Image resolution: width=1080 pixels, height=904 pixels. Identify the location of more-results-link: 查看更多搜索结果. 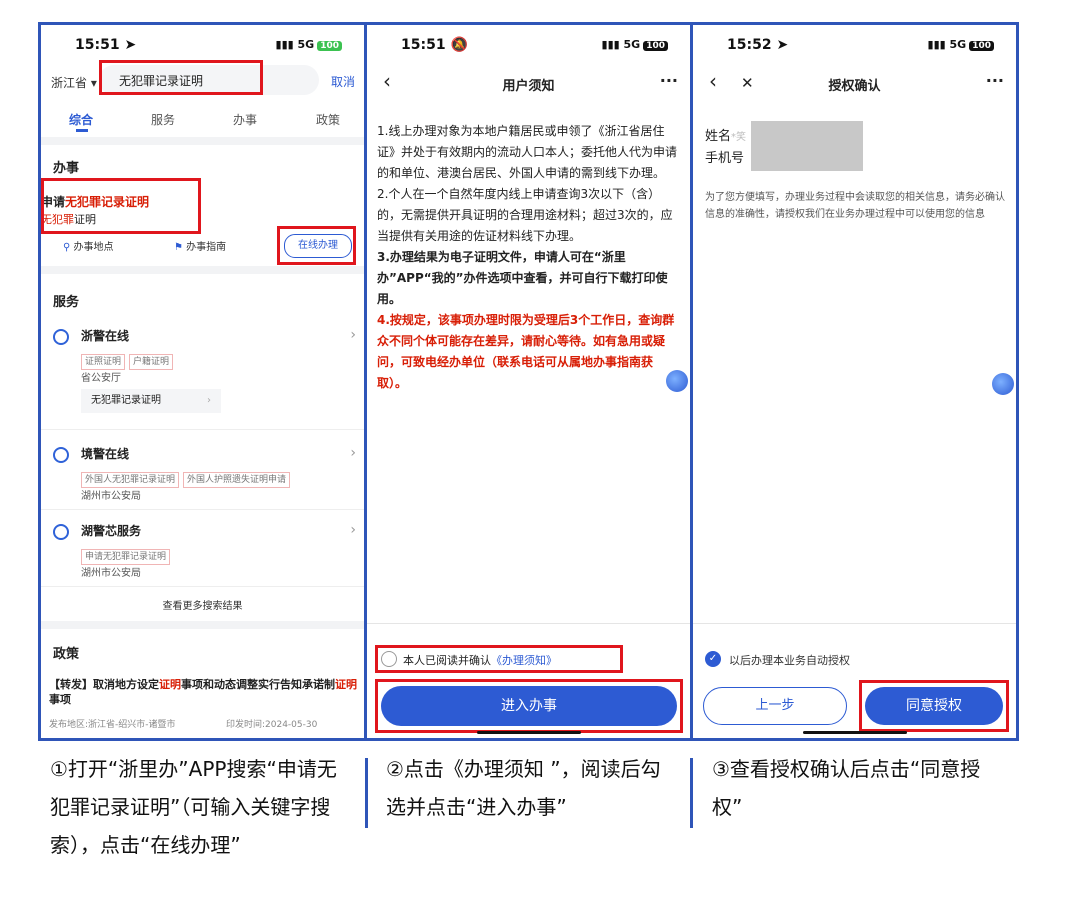
(202, 604).